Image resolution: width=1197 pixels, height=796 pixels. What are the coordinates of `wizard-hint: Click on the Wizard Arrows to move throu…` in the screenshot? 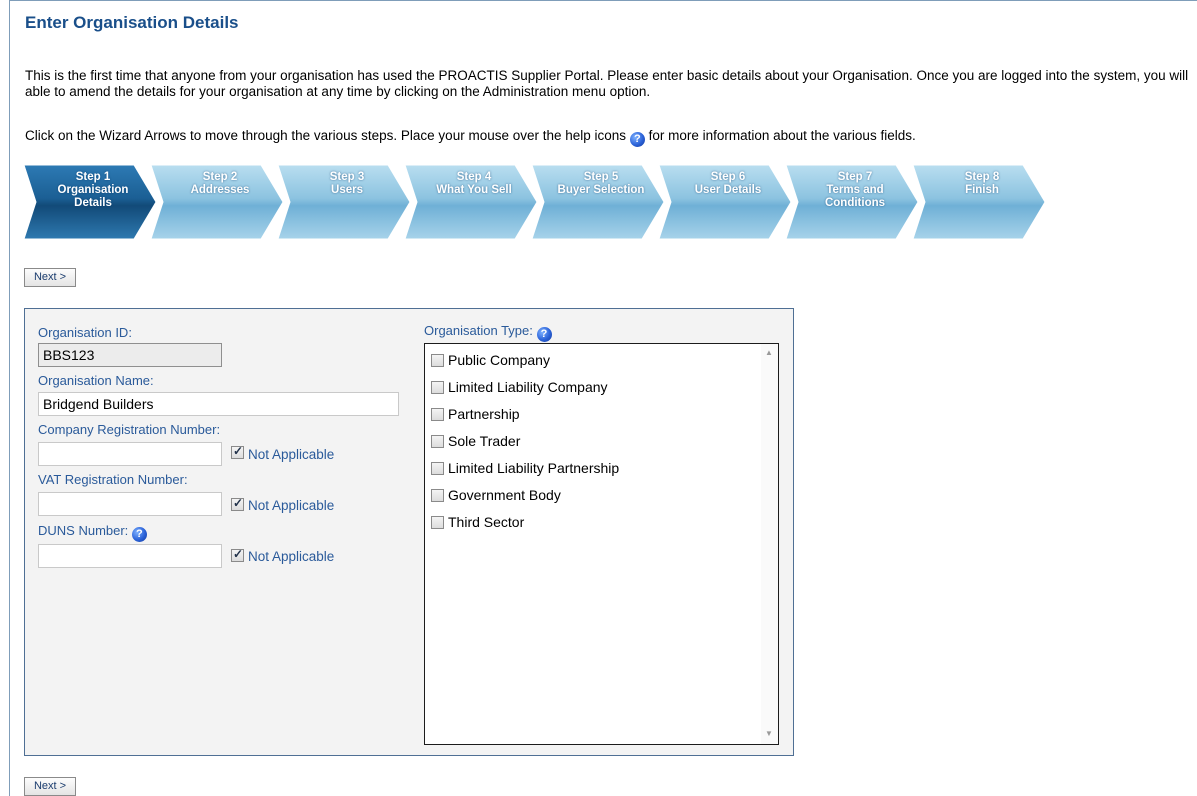 It's located at (470, 137).